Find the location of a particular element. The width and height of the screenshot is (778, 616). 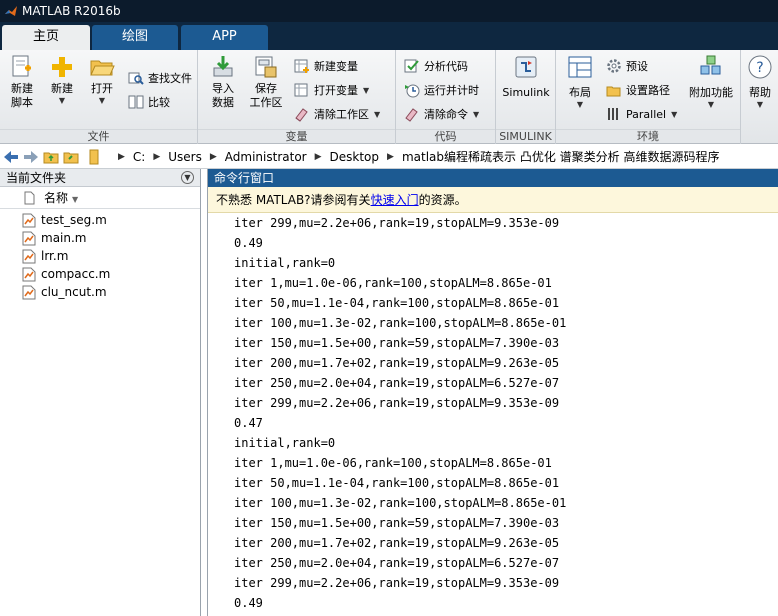

clear-commands-button: 清除命令 ▼ is located at coordinates (441, 114).